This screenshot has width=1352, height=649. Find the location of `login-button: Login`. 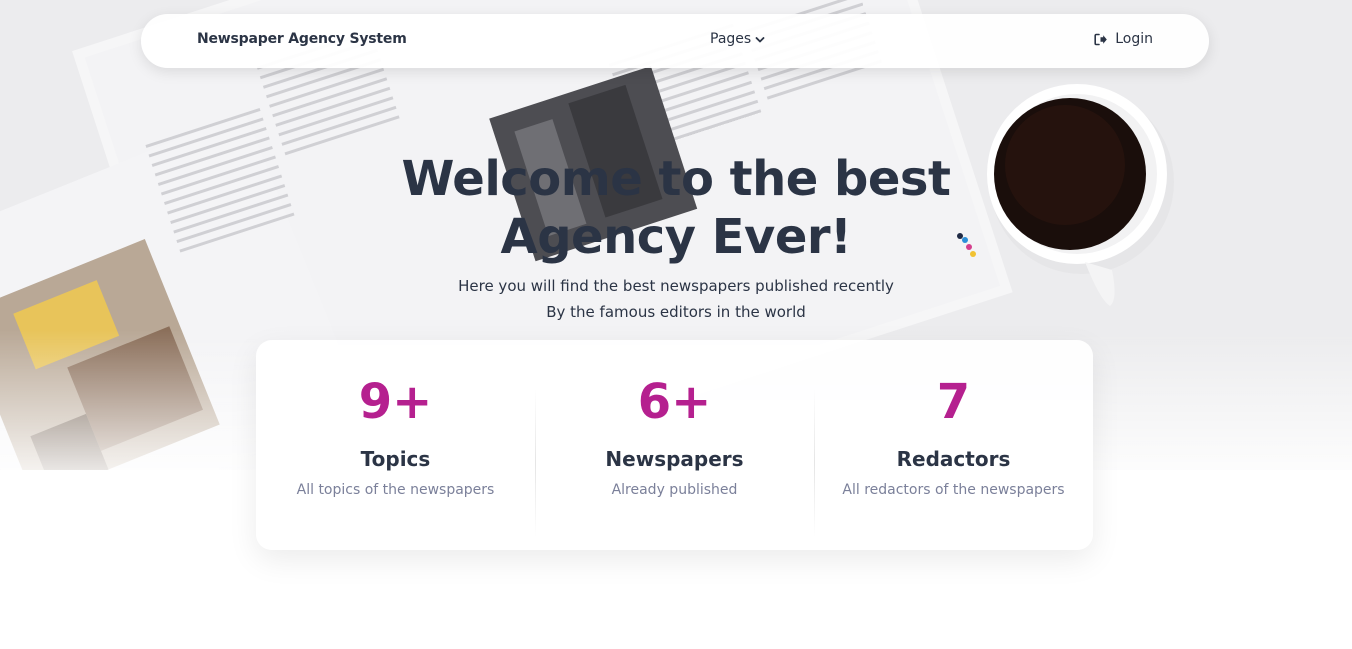

login-button: Login is located at coordinates (1123, 39).